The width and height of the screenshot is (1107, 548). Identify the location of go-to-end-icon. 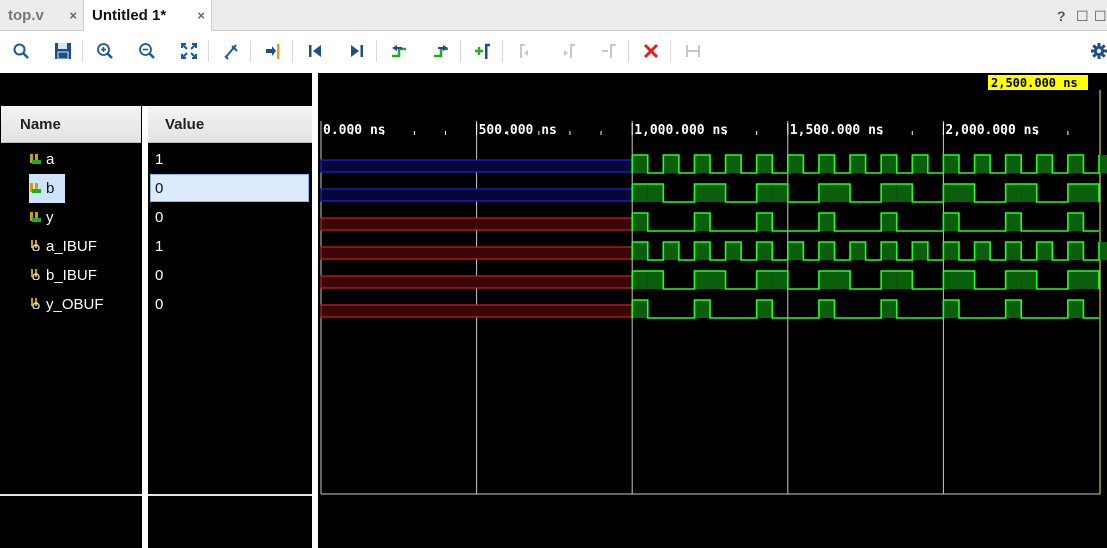
(357, 51).